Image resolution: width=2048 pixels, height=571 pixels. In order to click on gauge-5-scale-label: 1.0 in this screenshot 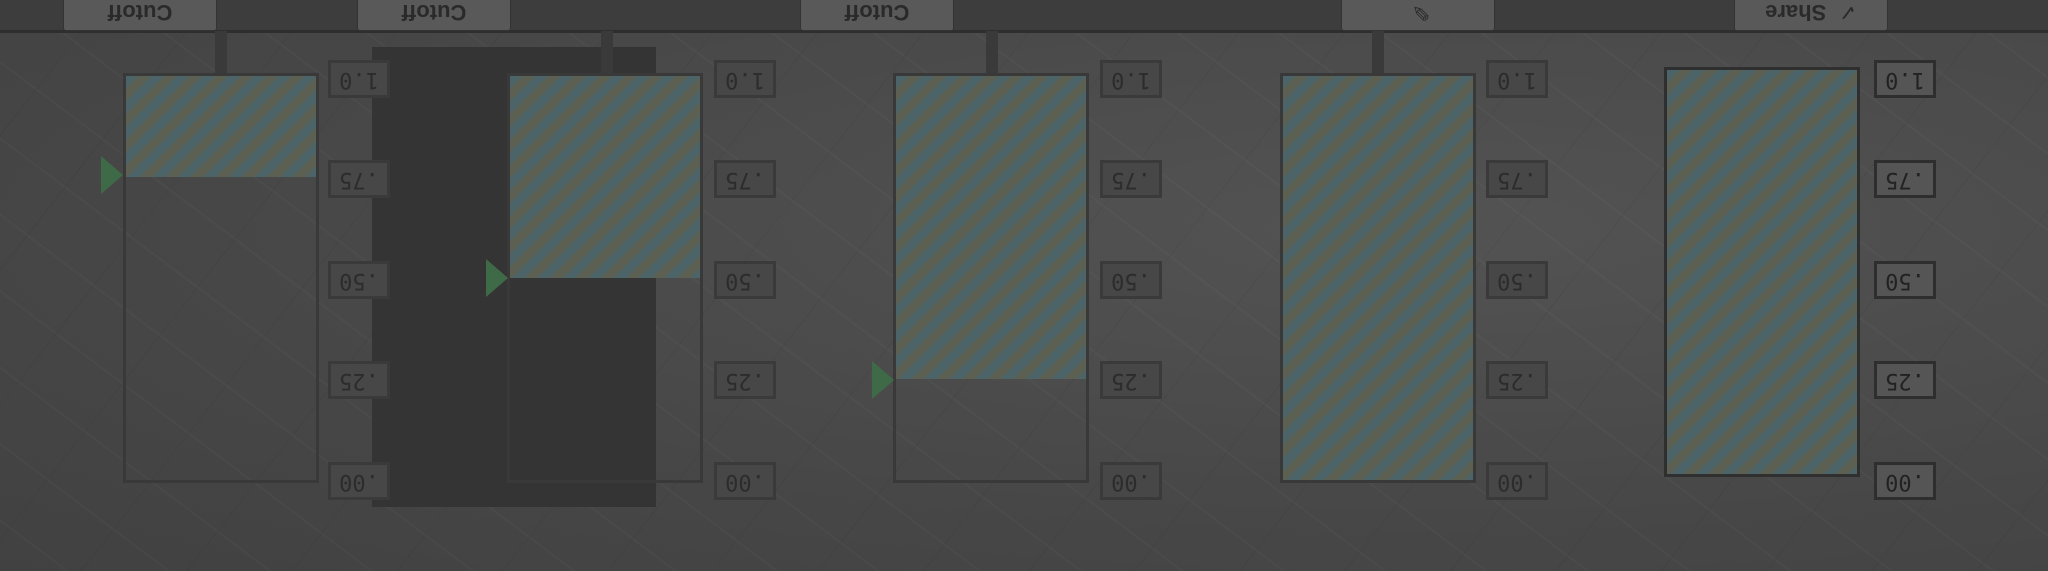, I will do `click(1905, 79)`.